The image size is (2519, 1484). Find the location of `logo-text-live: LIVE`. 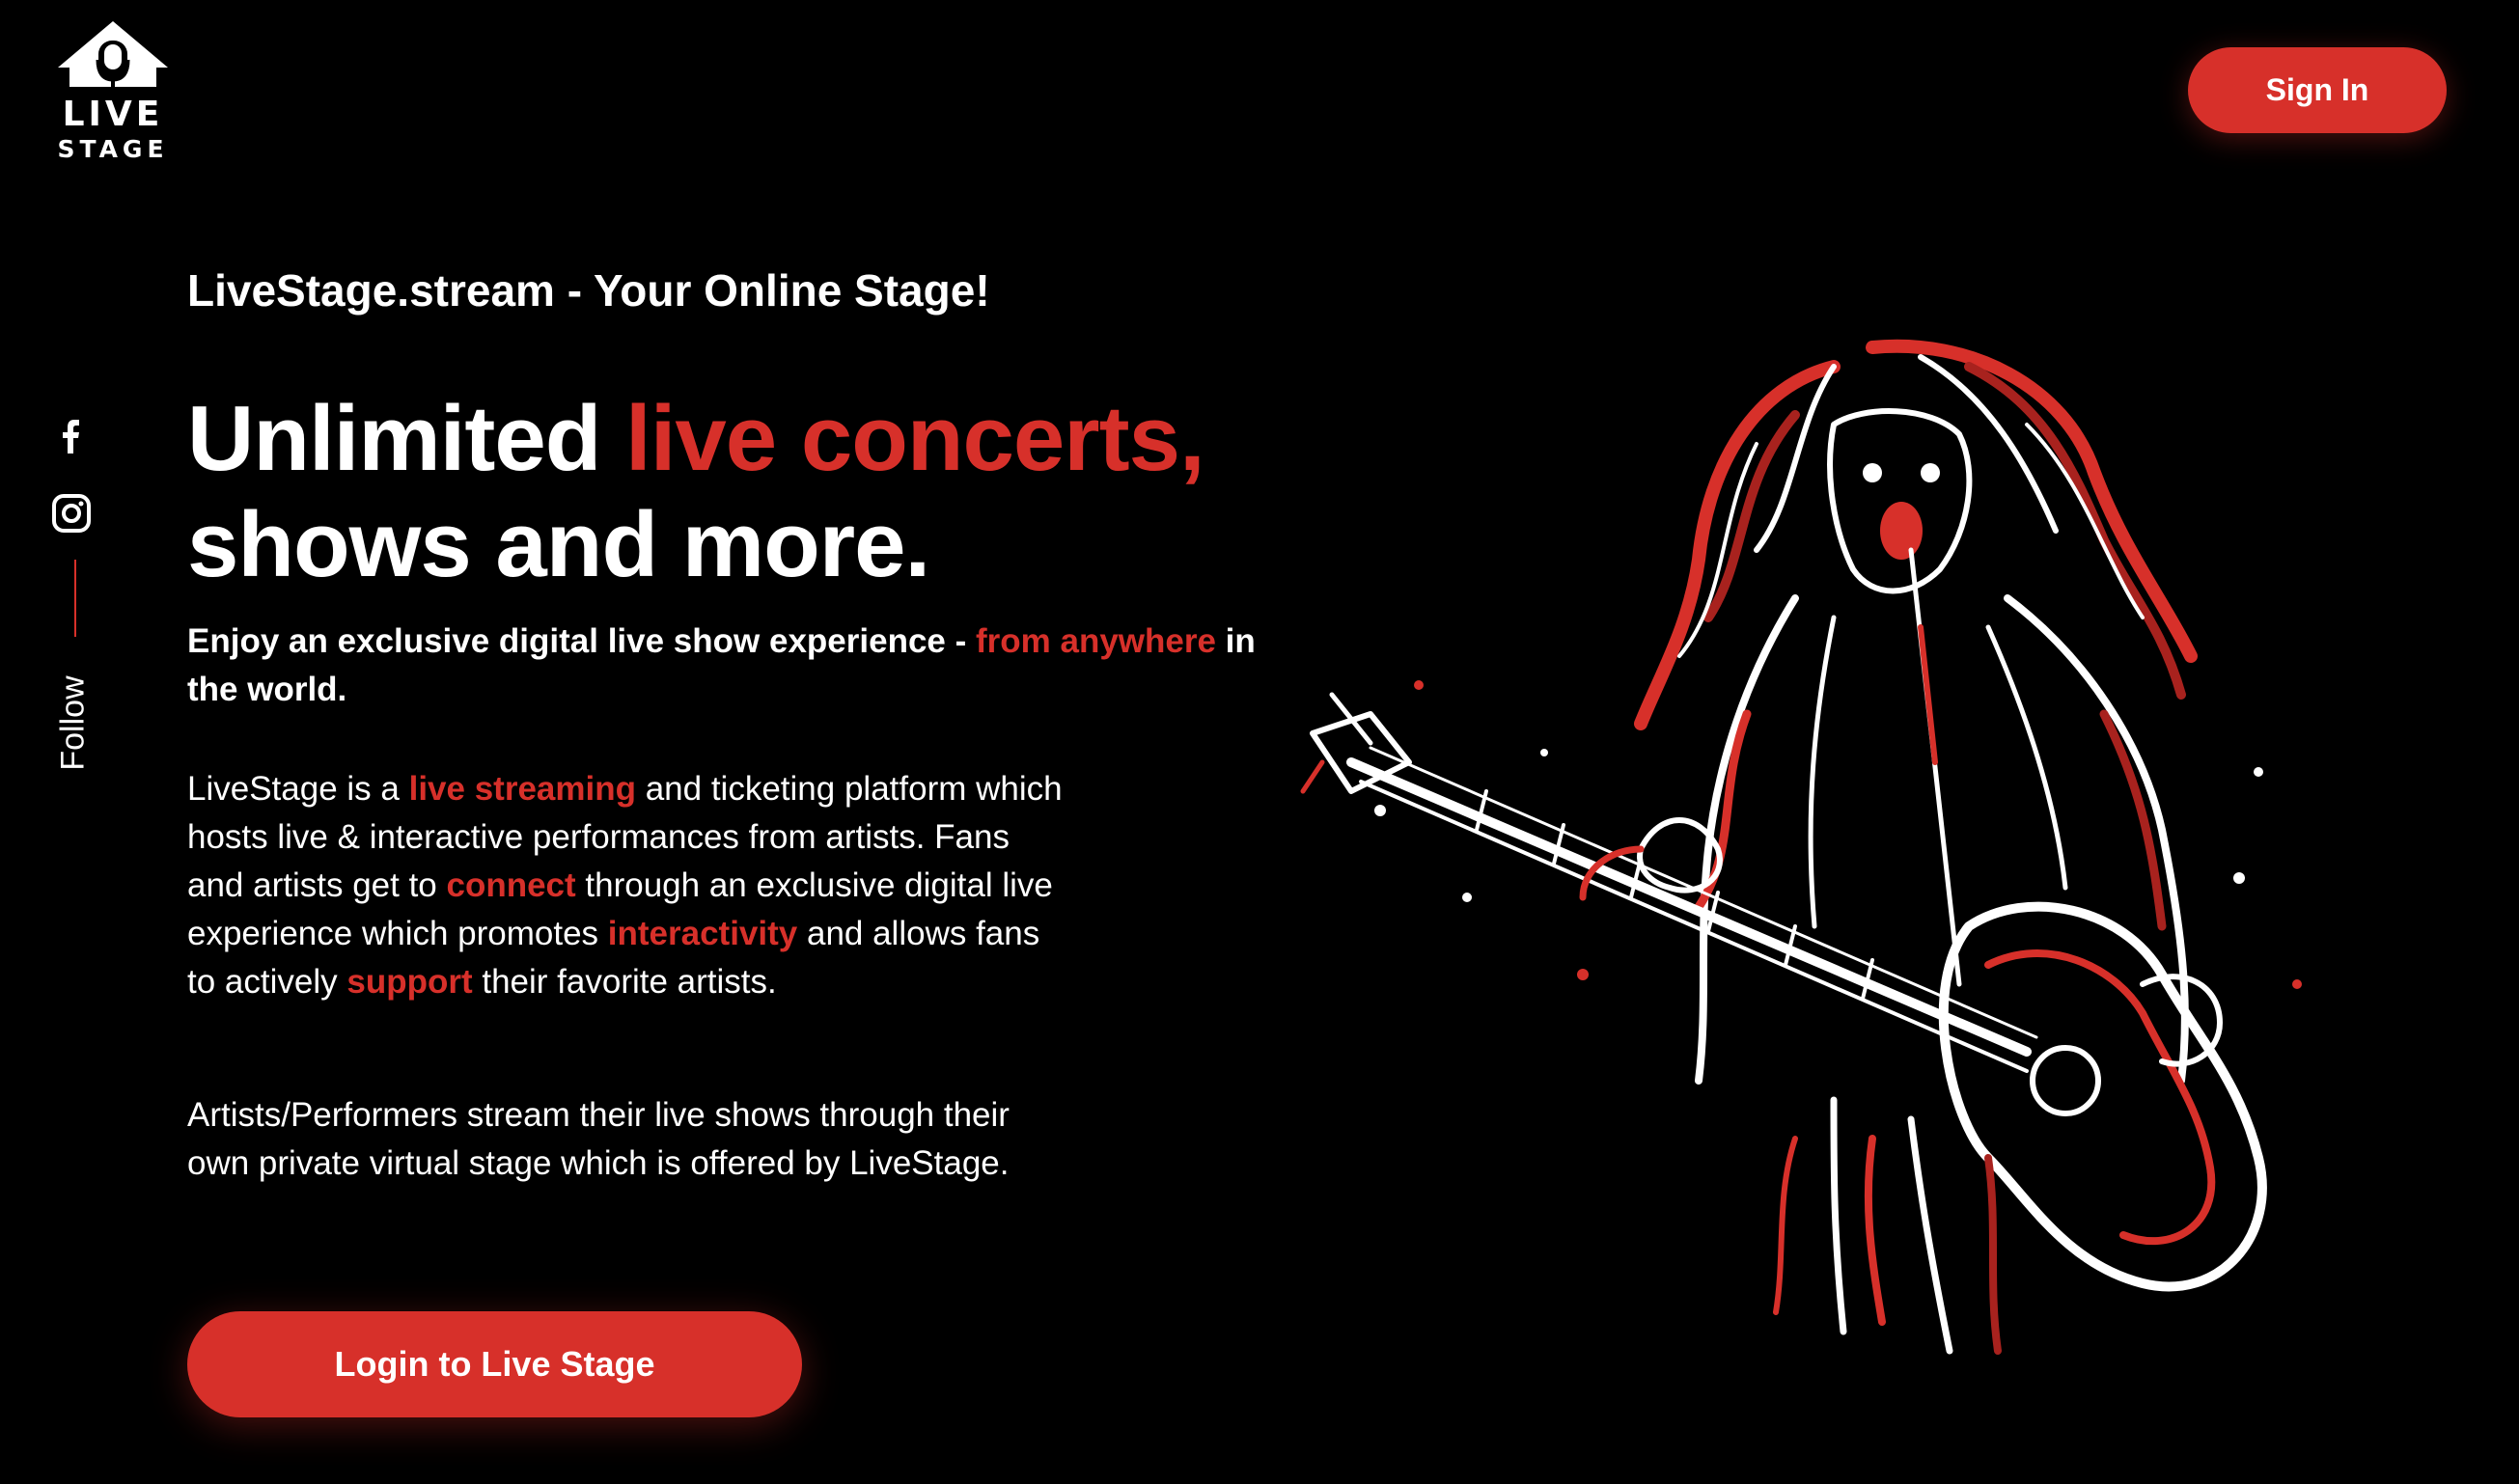

logo-text-live: LIVE is located at coordinates (113, 114).